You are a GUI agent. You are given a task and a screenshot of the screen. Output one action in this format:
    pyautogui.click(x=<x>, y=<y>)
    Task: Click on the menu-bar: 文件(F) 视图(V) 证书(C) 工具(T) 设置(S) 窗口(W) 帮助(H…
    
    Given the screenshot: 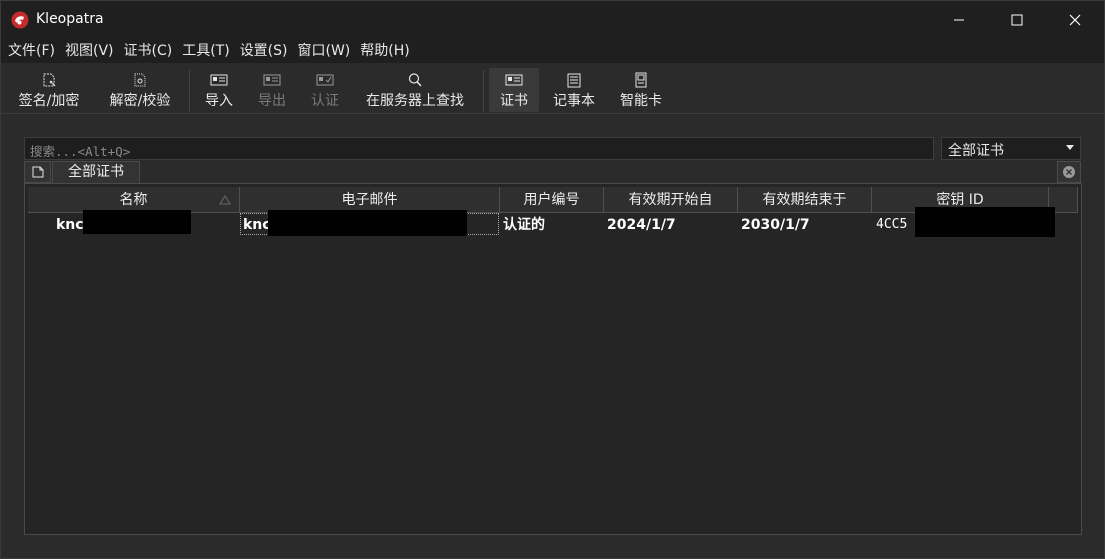 What is the action you would take?
    pyautogui.click(x=552, y=51)
    